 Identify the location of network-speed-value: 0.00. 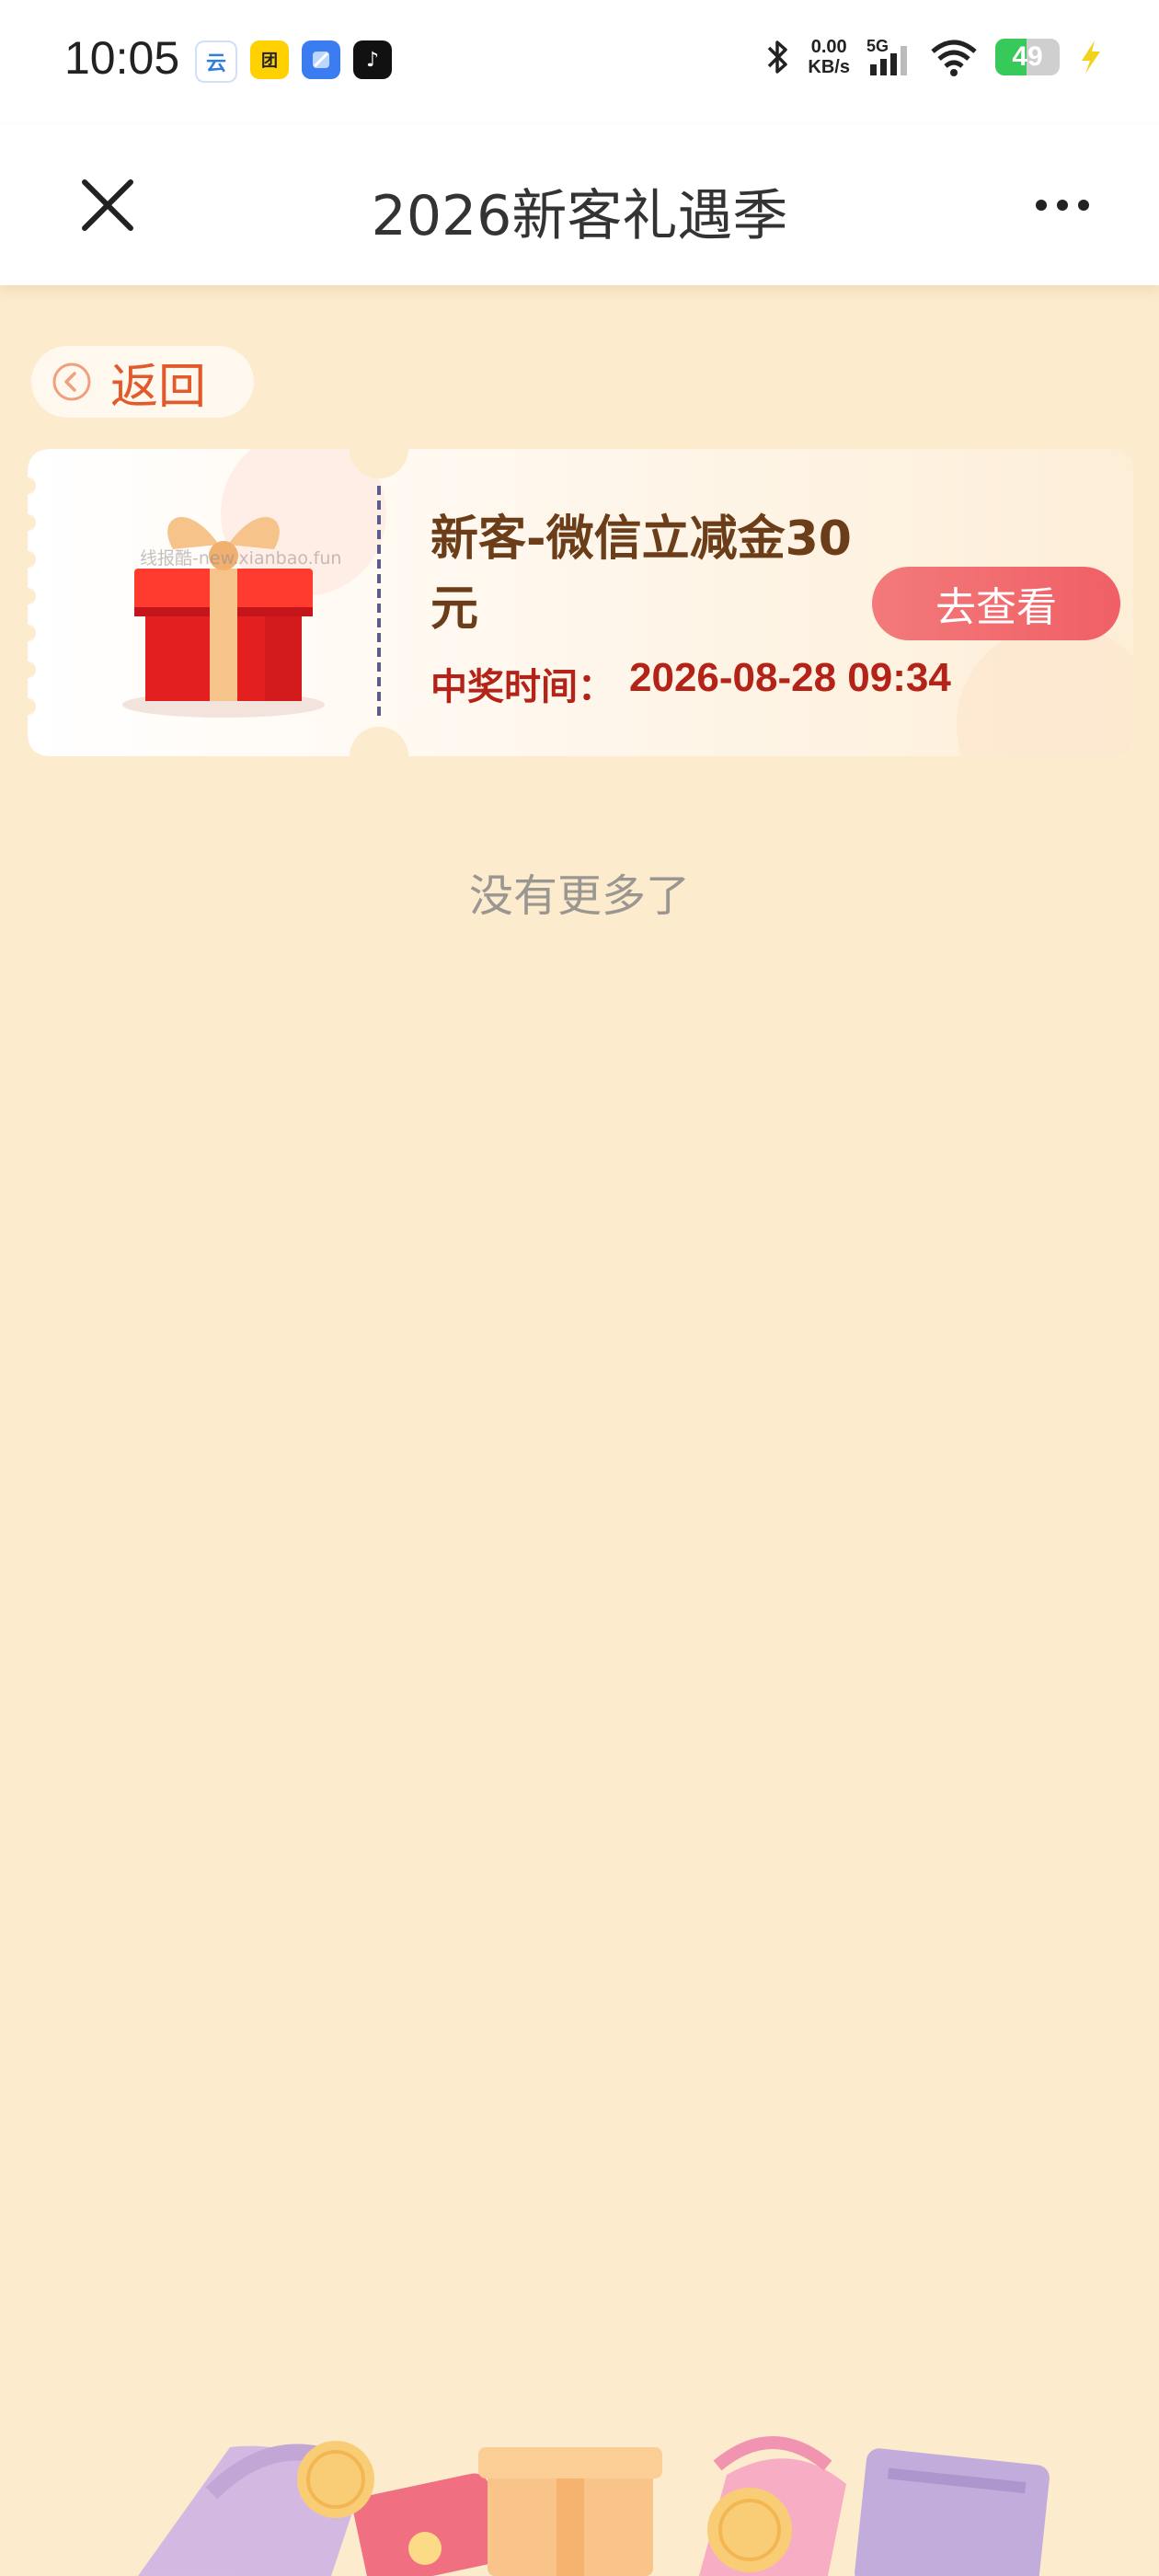
(828, 47).